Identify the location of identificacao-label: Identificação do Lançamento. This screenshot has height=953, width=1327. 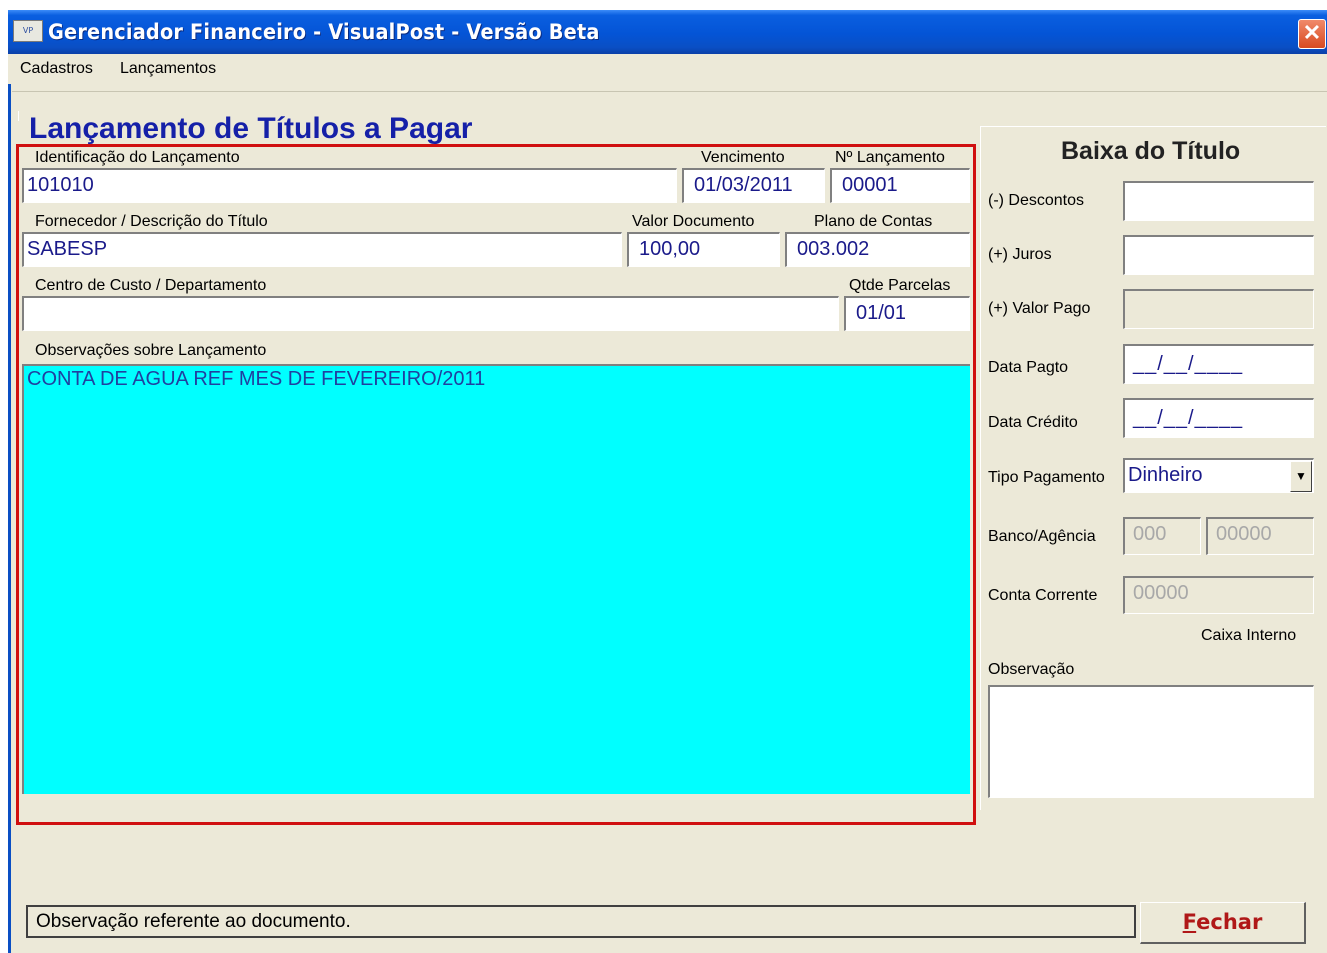
(137, 157).